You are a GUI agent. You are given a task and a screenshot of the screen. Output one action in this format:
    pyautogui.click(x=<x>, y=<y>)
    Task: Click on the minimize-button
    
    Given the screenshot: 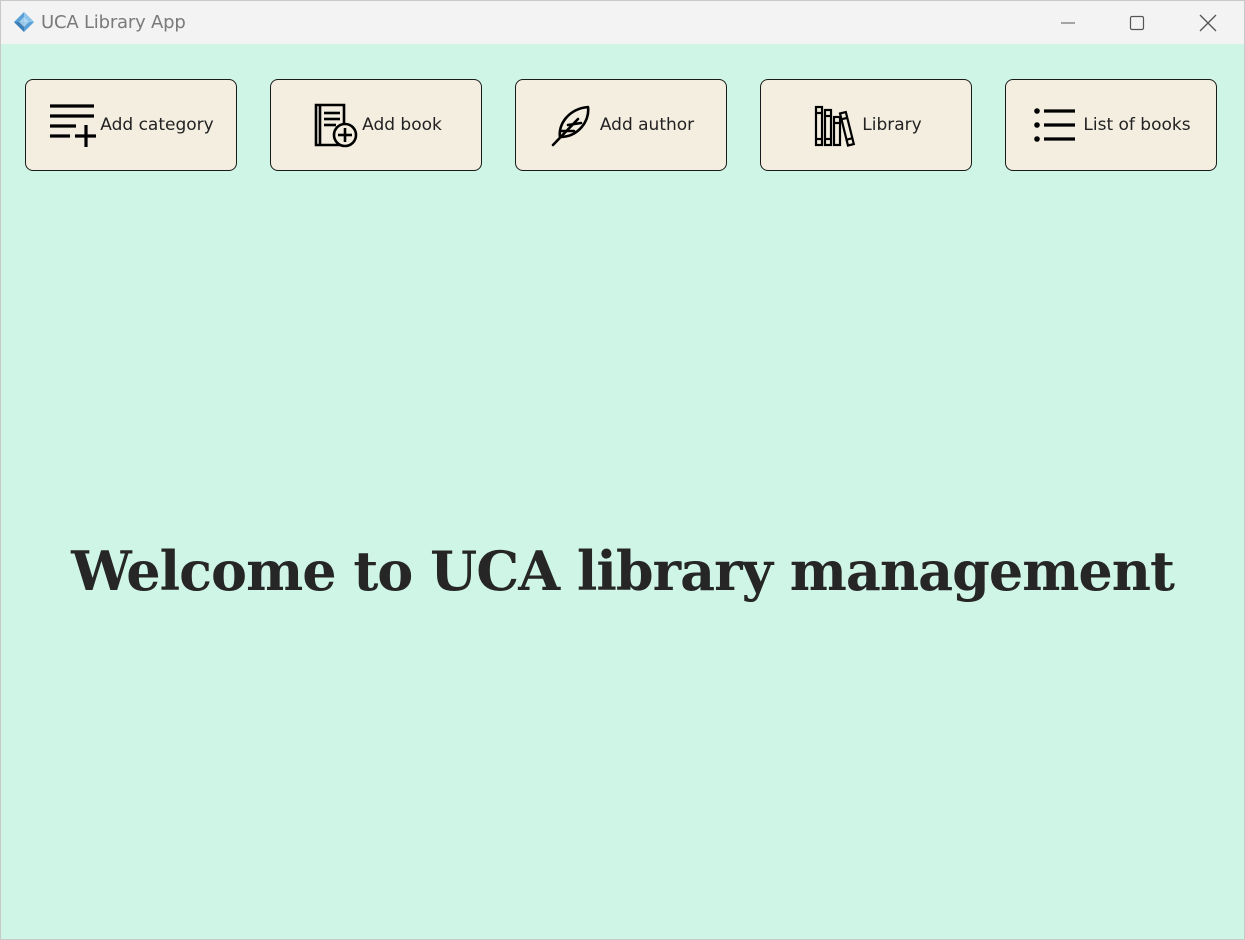 What is the action you would take?
    pyautogui.click(x=1068, y=22)
    